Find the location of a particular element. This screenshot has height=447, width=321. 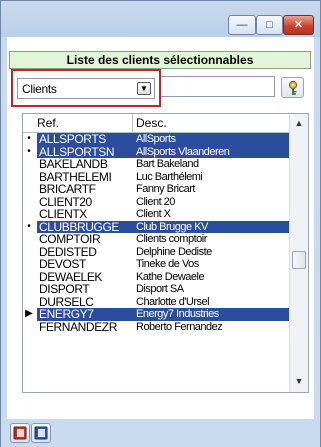

cell-desc: Disport SA is located at coordinates (160, 289).